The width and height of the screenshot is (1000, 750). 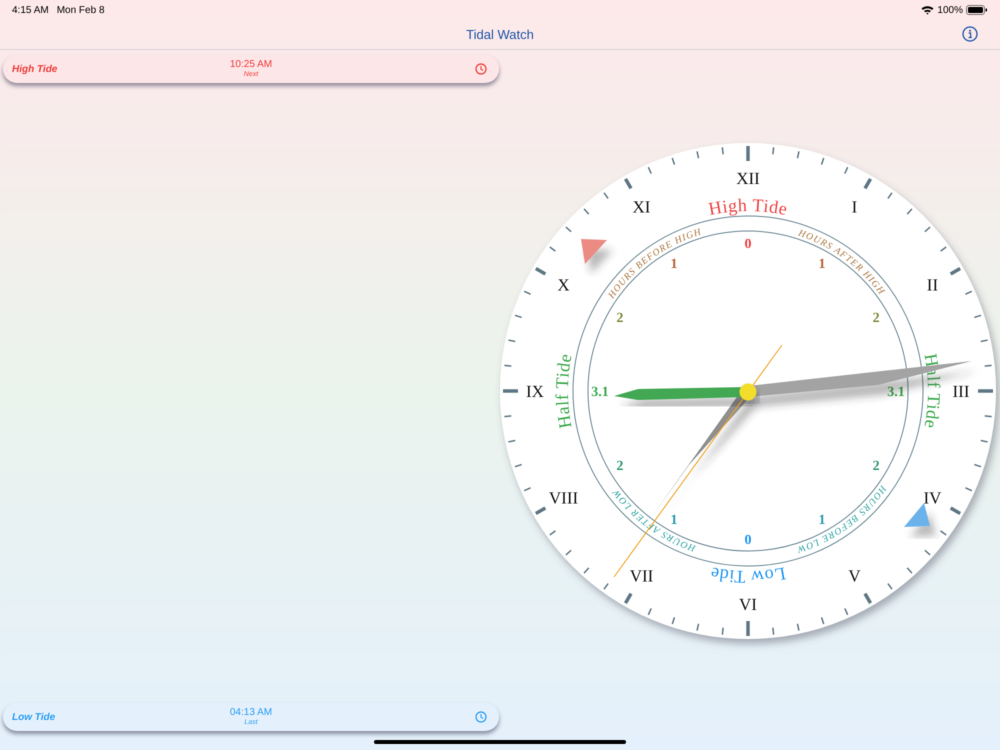 What do you see at coordinates (961, 391) in the screenshot?
I see `roman-numeral: III` at bounding box center [961, 391].